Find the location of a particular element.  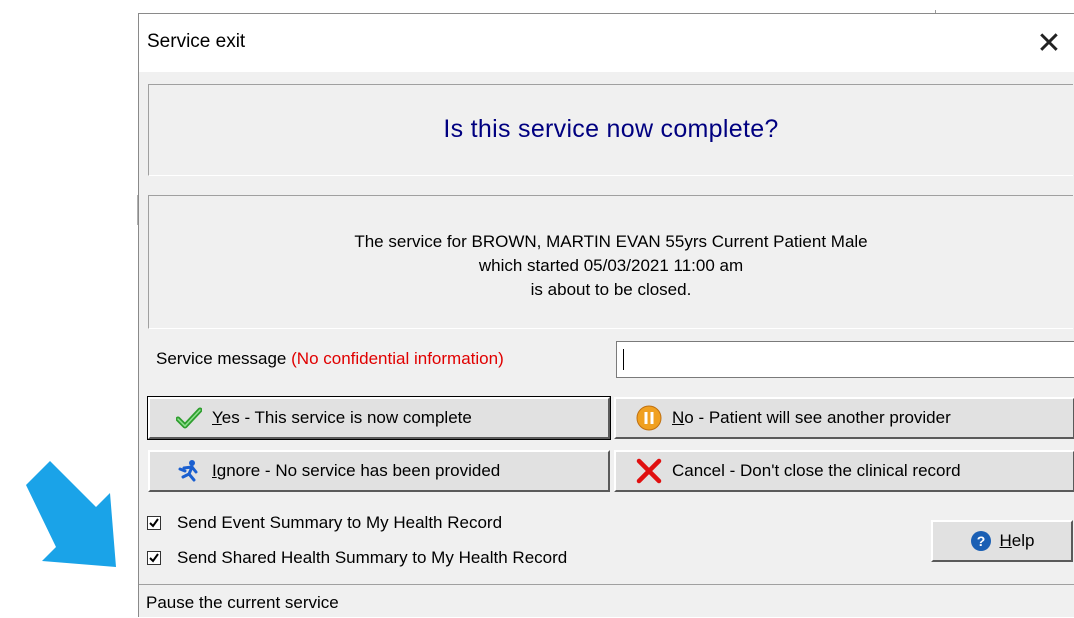

question-panel: Is this service now complete? is located at coordinates (610, 130).